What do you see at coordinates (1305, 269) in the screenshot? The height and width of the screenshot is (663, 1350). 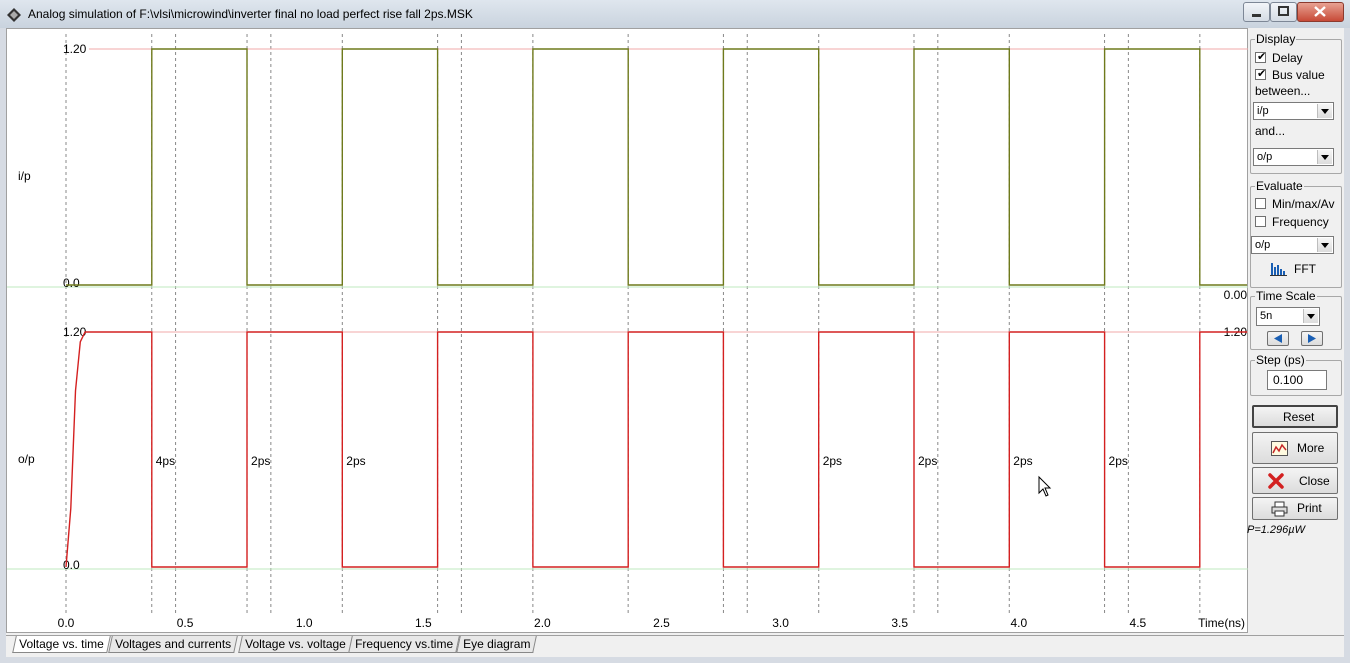 I see `fft-label: FFT` at bounding box center [1305, 269].